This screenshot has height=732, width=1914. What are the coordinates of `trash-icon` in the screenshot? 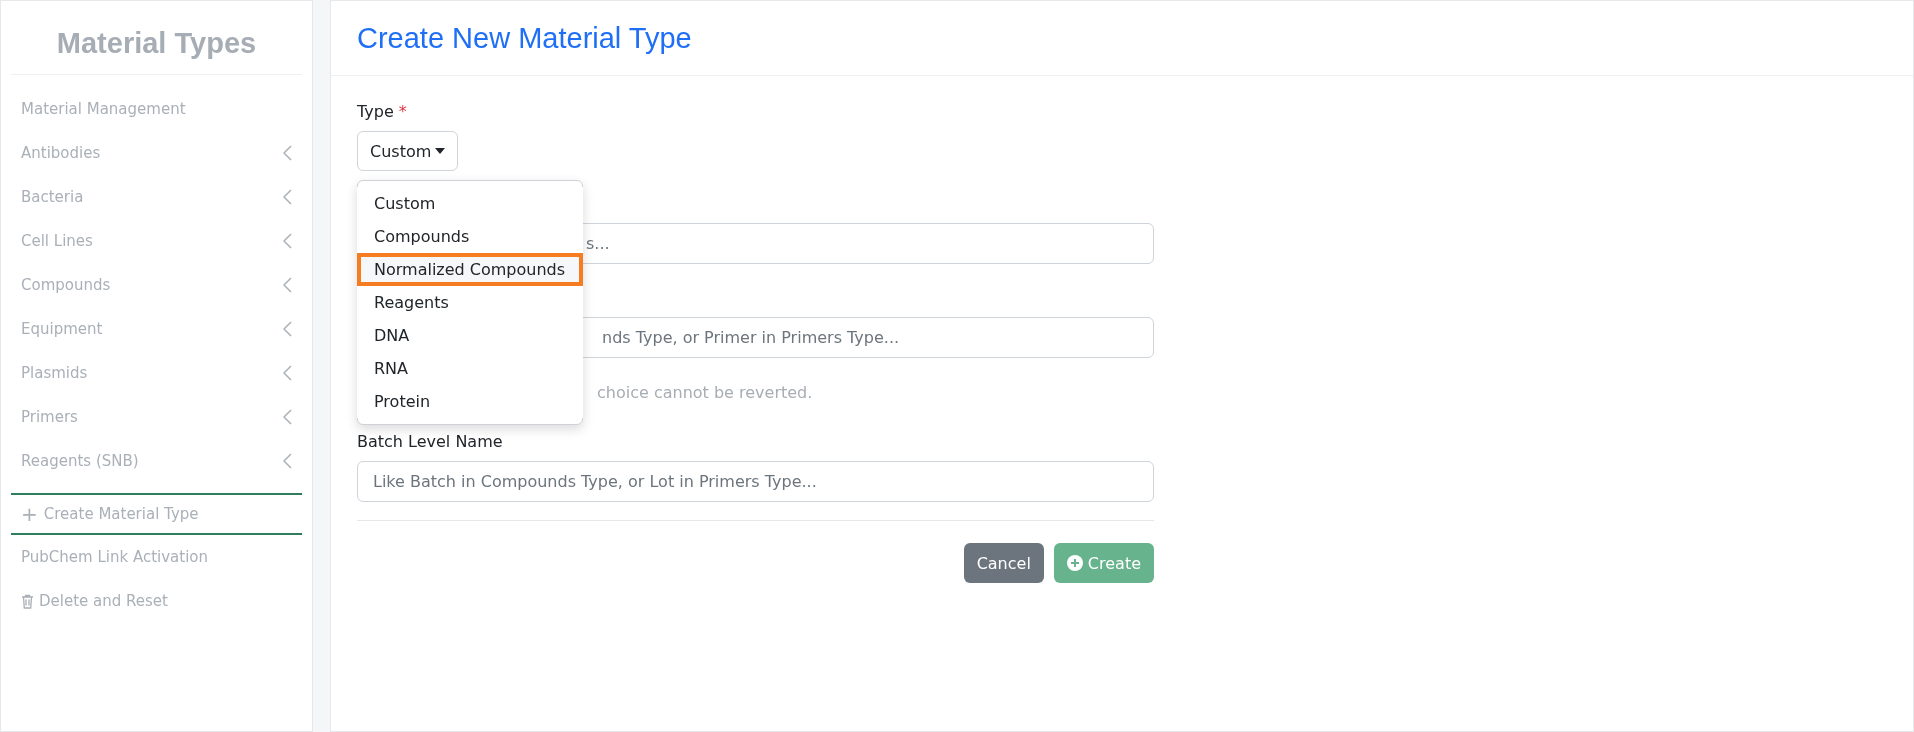 It's located at (27, 601).